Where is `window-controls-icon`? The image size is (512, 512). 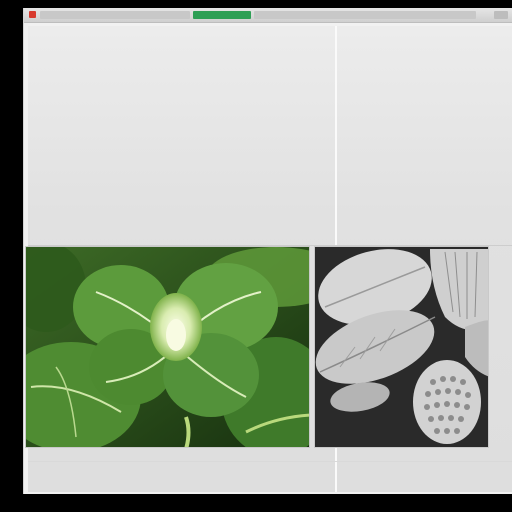 window-controls-icon is located at coordinates (501, 15).